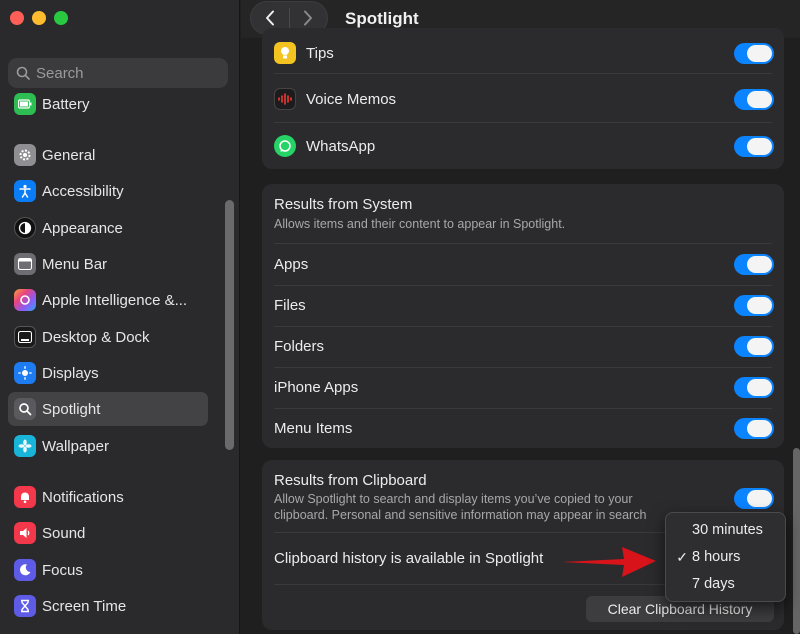 This screenshot has height=634, width=800. Describe the element at coordinates (108, 104) in the screenshot. I see `sidebar-item-battery: Battery` at that location.